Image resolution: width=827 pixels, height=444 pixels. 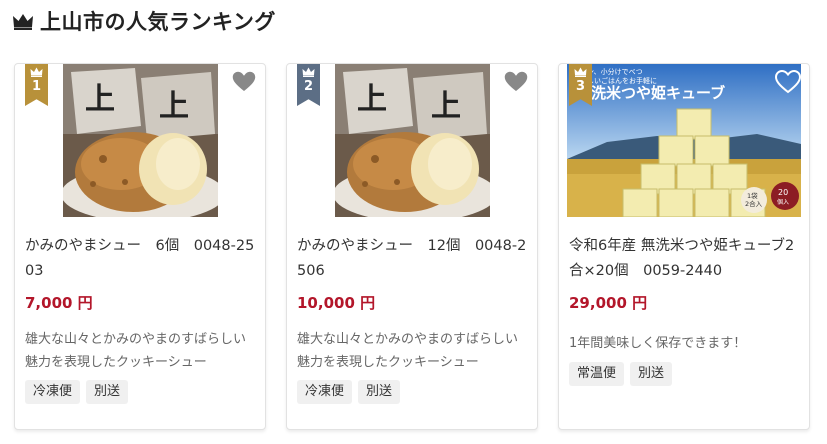 I want to click on svg-text: 2合入, so click(x=754, y=203).